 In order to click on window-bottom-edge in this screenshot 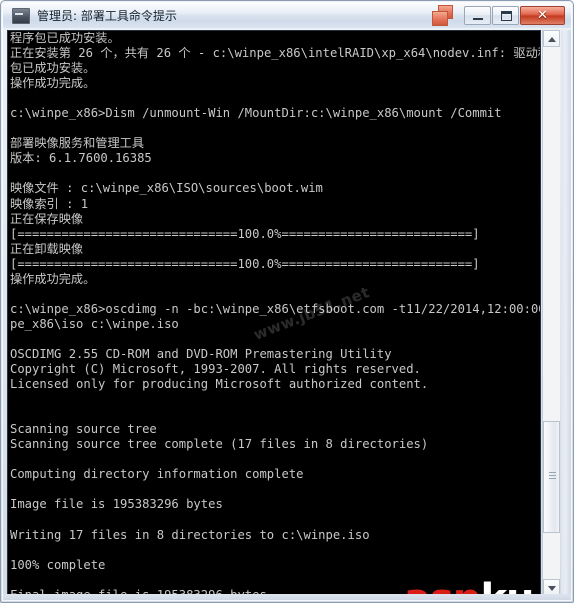, I will do `click(287, 597)`.